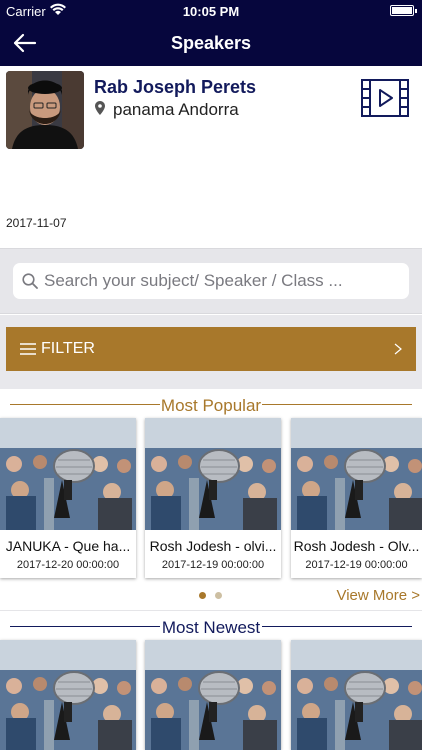 This screenshot has width=422, height=750. I want to click on most-newest-header: Most Newest, so click(211, 627).